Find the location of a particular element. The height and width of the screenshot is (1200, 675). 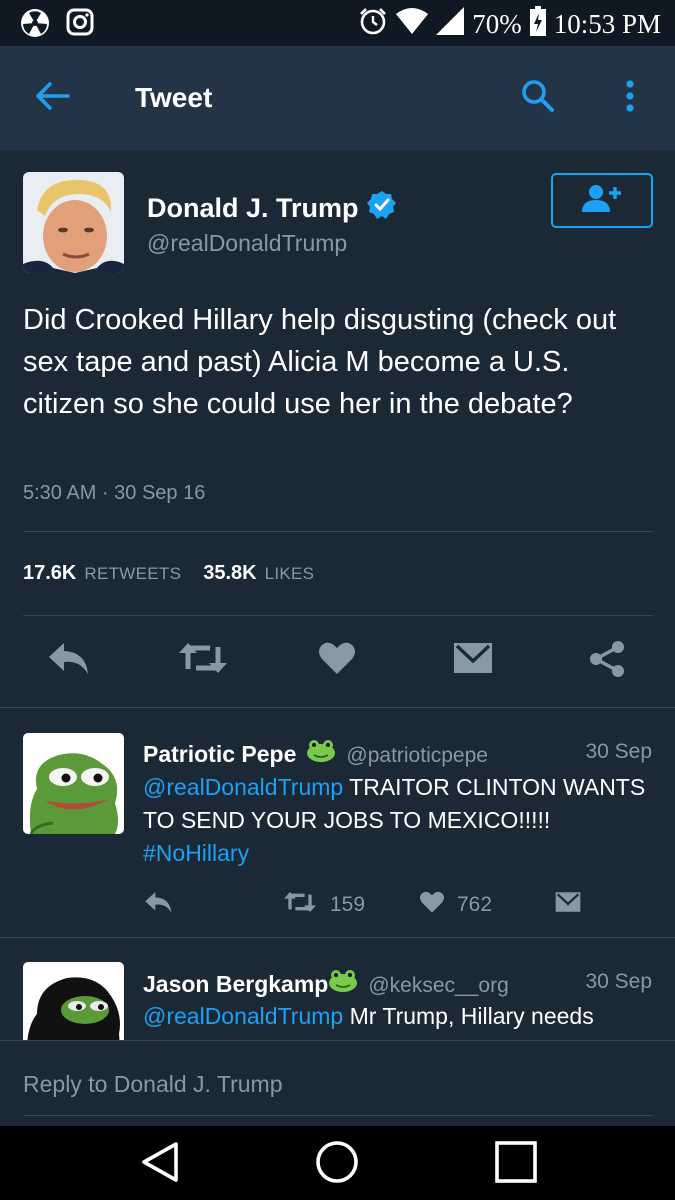

add-user-icon is located at coordinates (602, 200).